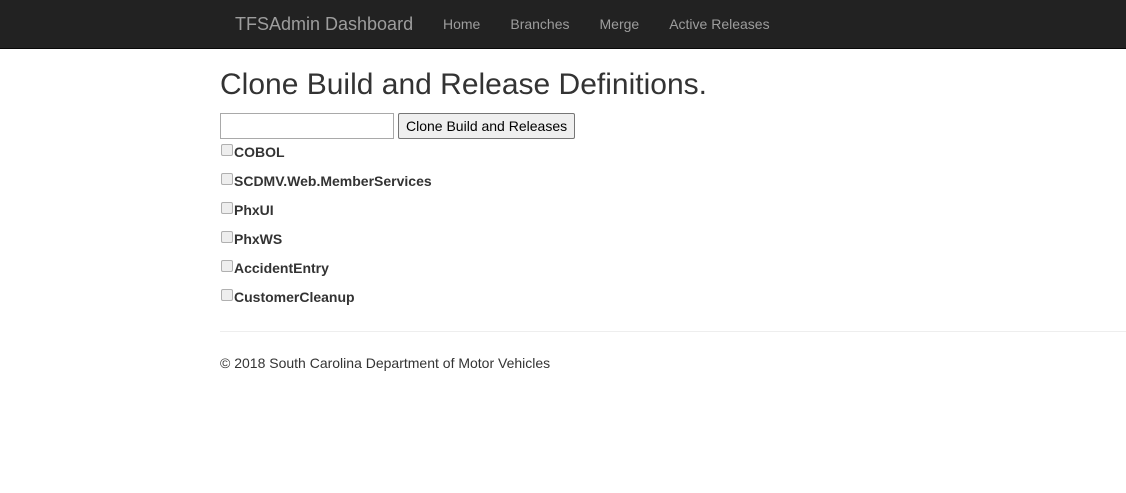  Describe the element at coordinates (673, 331) in the screenshot. I see `footer-divider` at that location.